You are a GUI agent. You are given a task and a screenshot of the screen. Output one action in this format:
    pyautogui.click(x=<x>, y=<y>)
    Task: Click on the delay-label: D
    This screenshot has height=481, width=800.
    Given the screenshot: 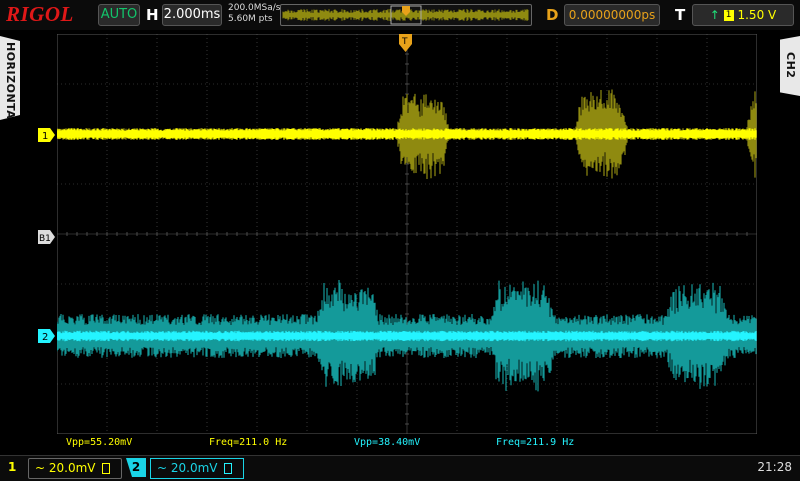 What is the action you would take?
    pyautogui.click(x=552, y=15)
    